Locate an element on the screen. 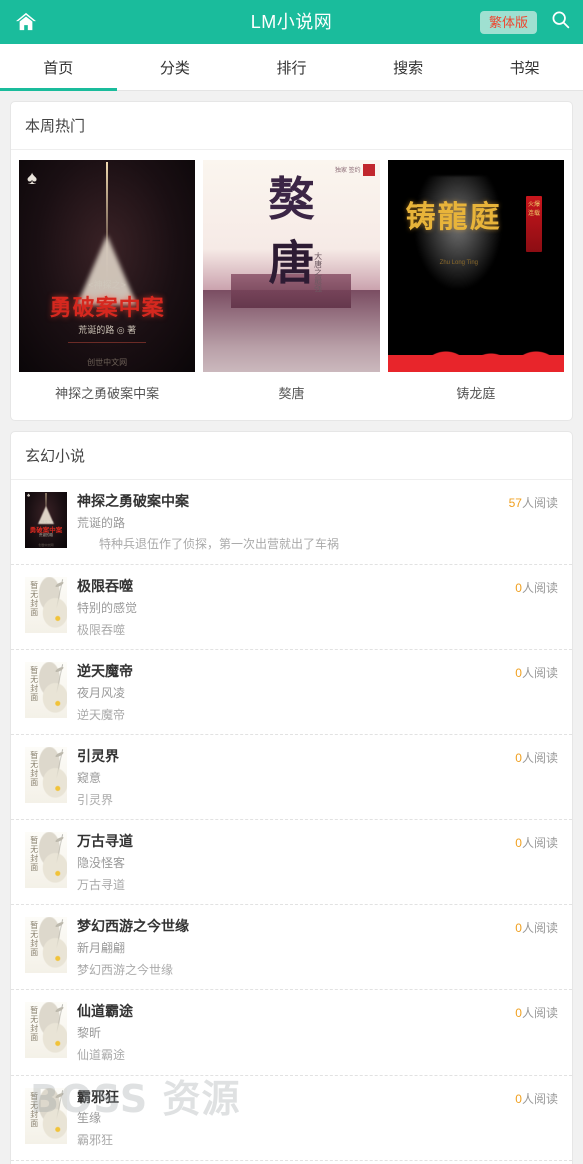 Image resolution: width=583 pixels, height=1164 pixels. thumb-author: 荒诞的路 is located at coordinates (46, 535).